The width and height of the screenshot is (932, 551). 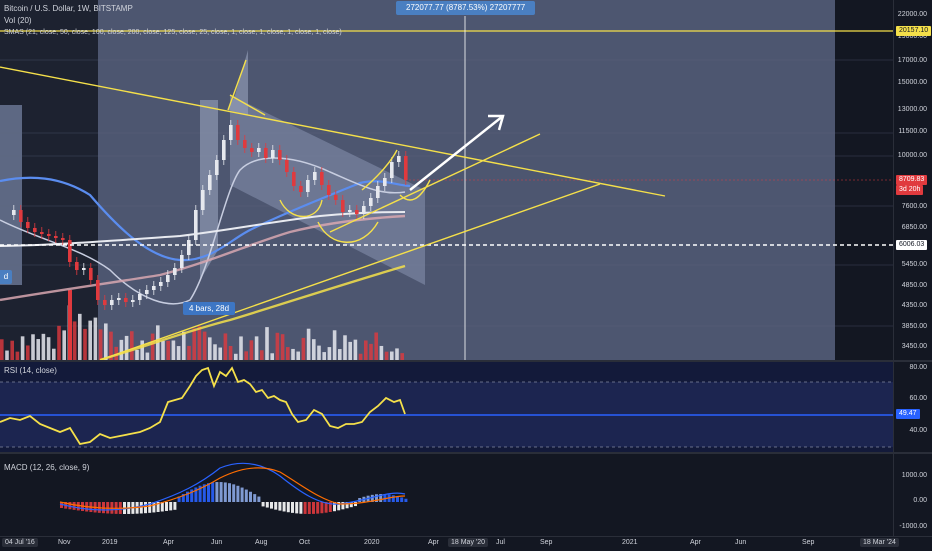 I want to click on rsi-tick-80: 80.00, so click(x=918, y=367).